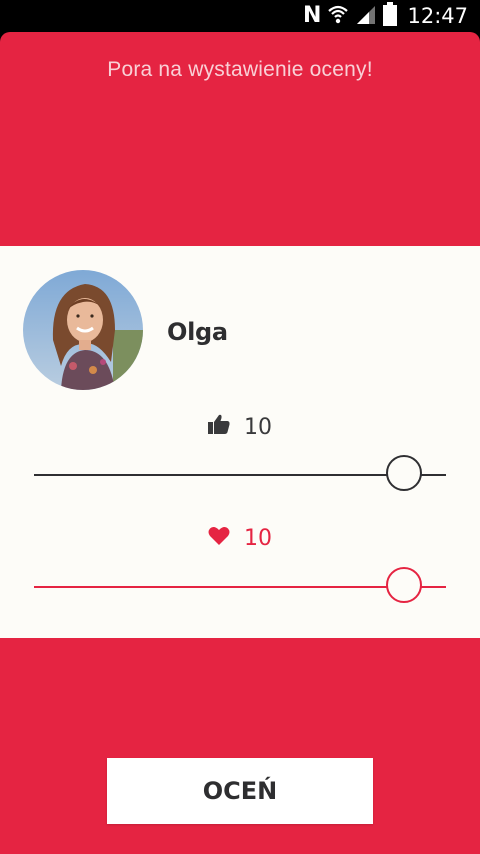 The width and height of the screenshot is (480, 854). I want to click on like-score-row: 10, so click(240, 427).